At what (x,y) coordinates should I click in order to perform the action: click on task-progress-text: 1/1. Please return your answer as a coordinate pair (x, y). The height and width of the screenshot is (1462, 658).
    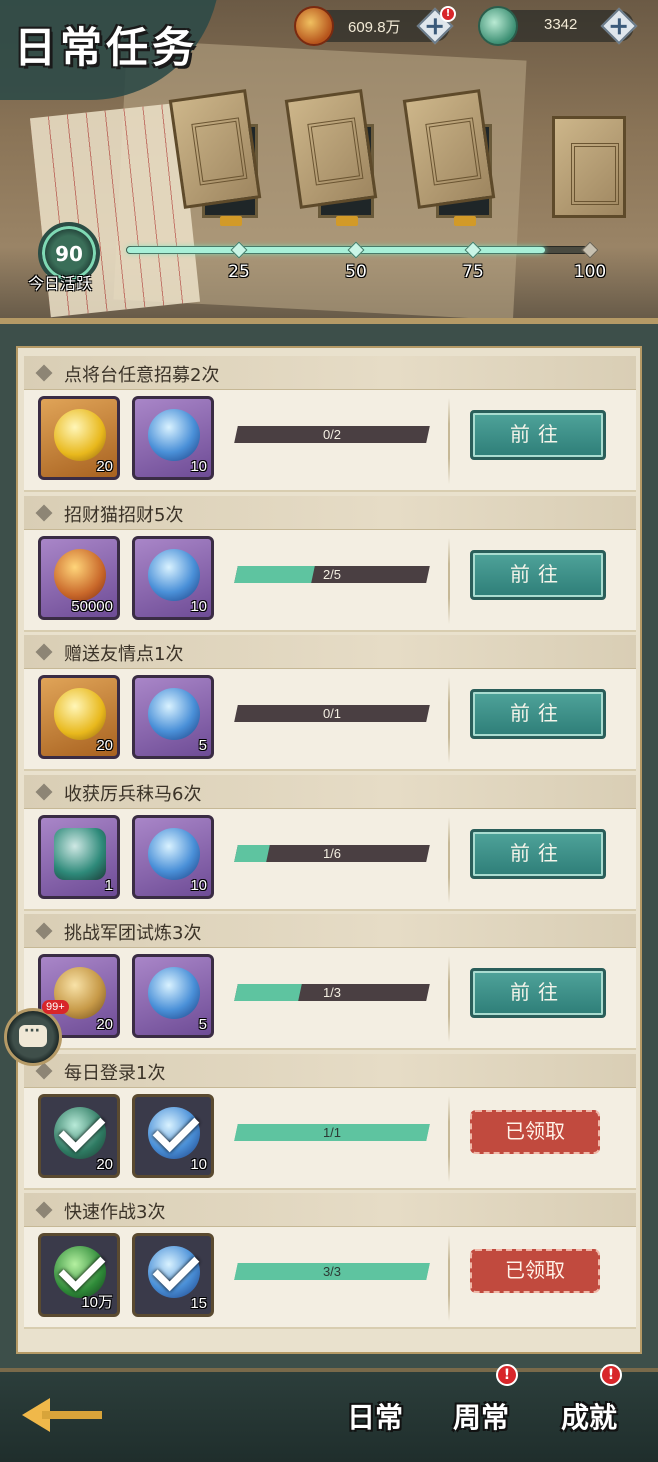
    Looking at the image, I should click on (332, 1132).